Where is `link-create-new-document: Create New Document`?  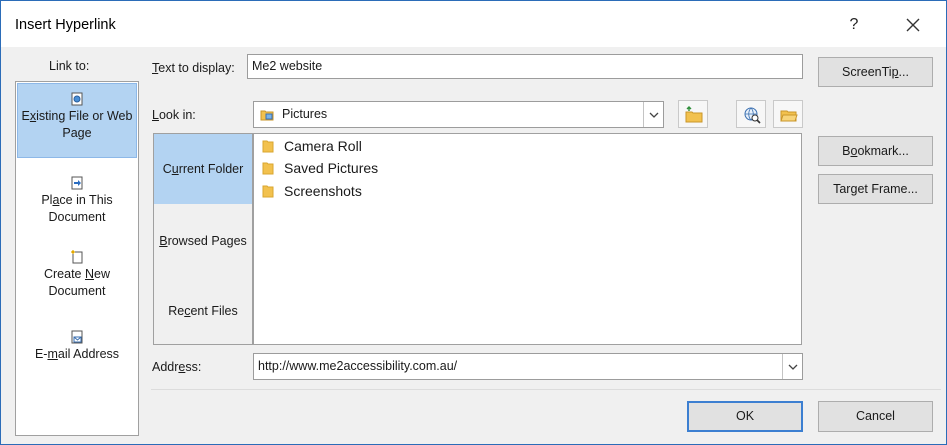
link-create-new-document: Create New Document is located at coordinates (77, 272).